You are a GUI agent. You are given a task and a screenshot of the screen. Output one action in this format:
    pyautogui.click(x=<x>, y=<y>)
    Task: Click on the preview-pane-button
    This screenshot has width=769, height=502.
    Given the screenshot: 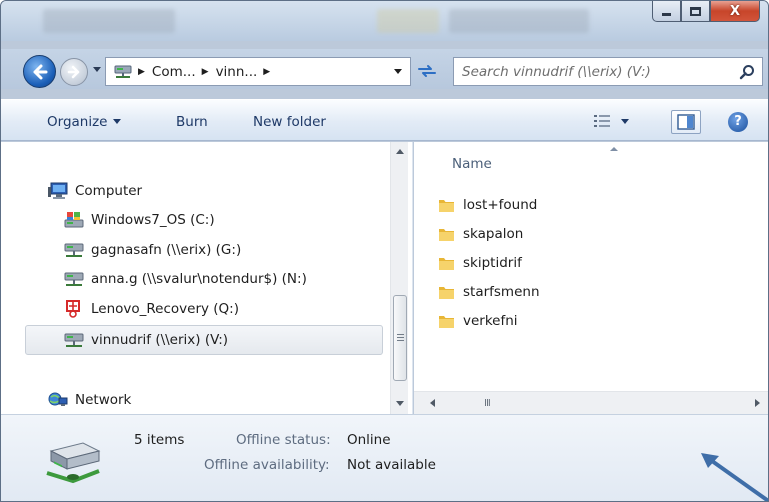 What is the action you would take?
    pyautogui.click(x=686, y=122)
    